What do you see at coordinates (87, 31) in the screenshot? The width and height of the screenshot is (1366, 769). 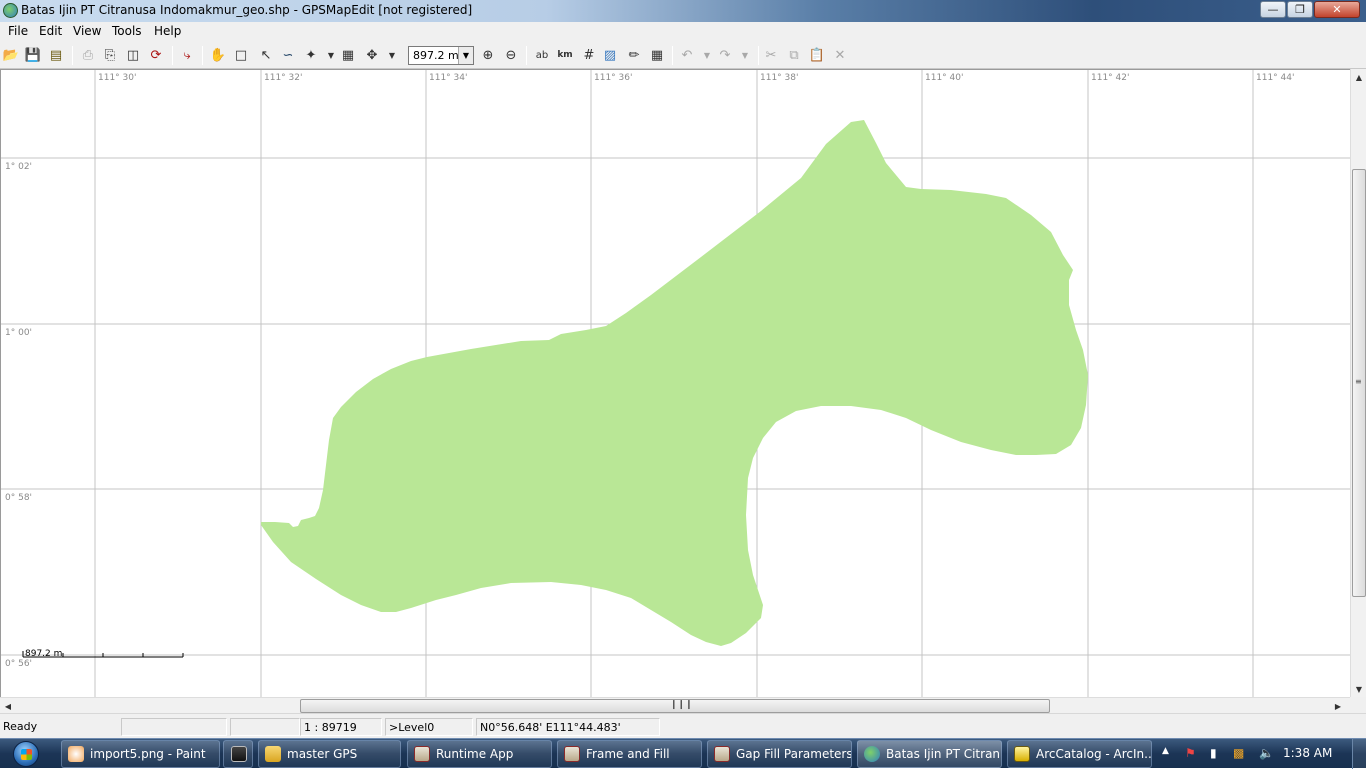 I see `menu-view: View` at bounding box center [87, 31].